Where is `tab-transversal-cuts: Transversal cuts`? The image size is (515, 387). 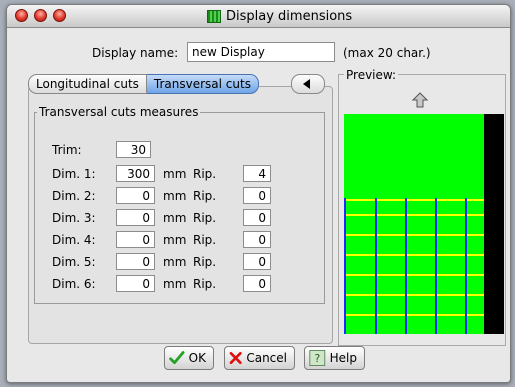
tab-transversal-cuts: Transversal cuts is located at coordinates (202, 84).